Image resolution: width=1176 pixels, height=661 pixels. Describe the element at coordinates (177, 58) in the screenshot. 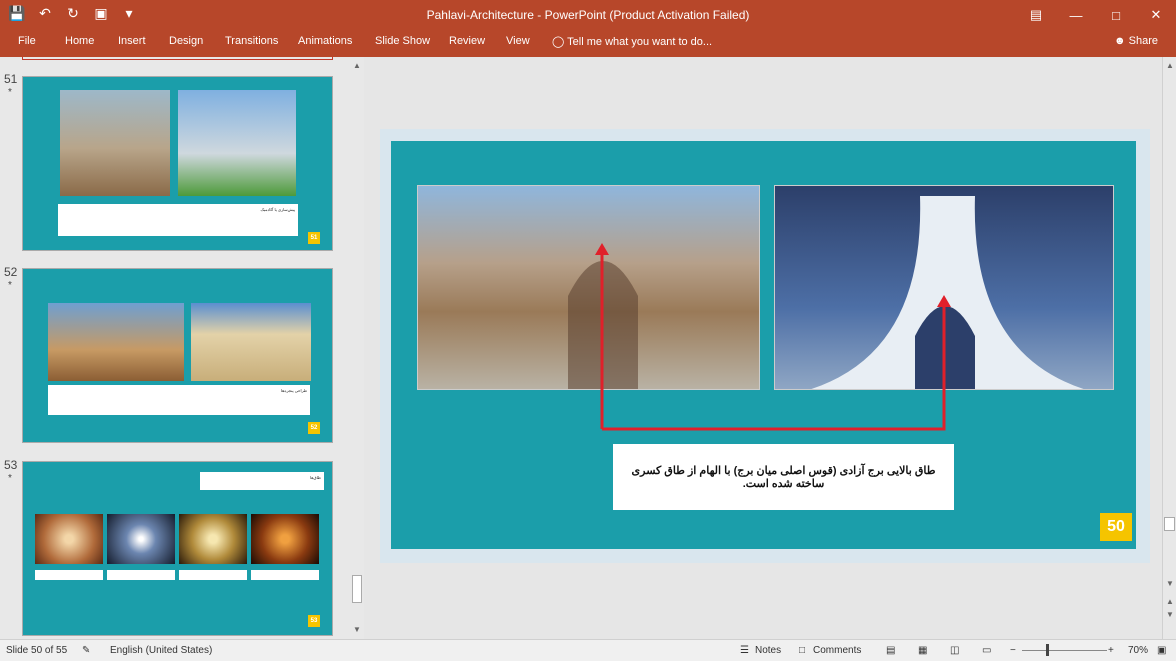

I see `selected-thumbnail-edge` at that location.